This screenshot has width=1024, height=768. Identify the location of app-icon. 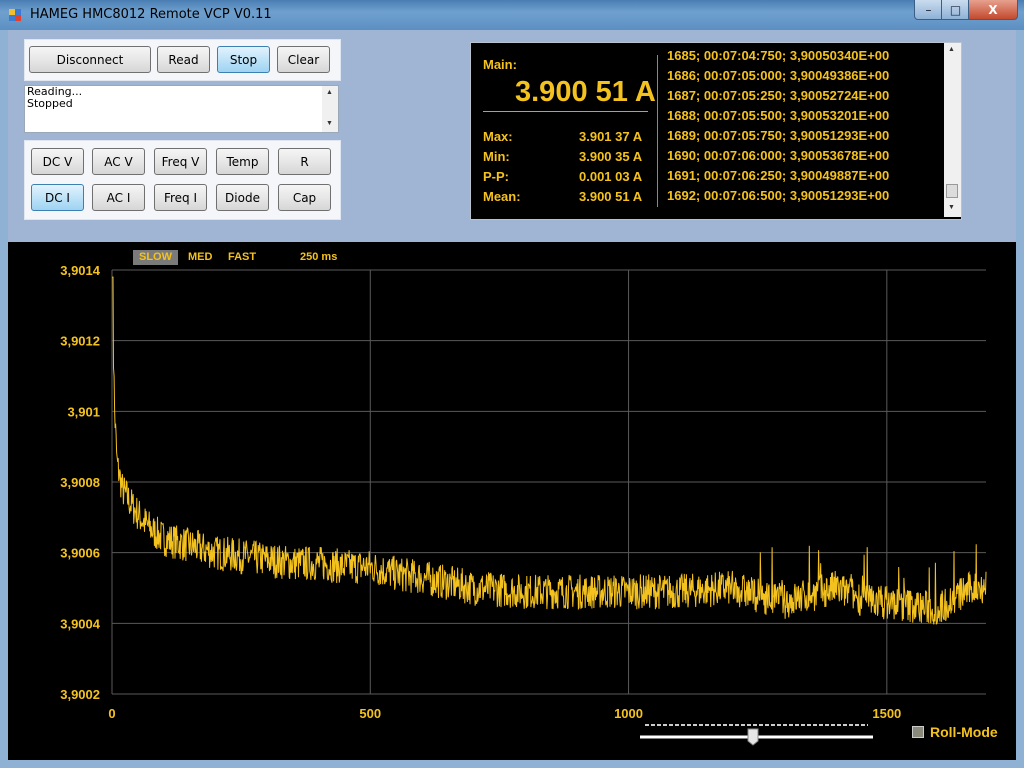
(15, 15).